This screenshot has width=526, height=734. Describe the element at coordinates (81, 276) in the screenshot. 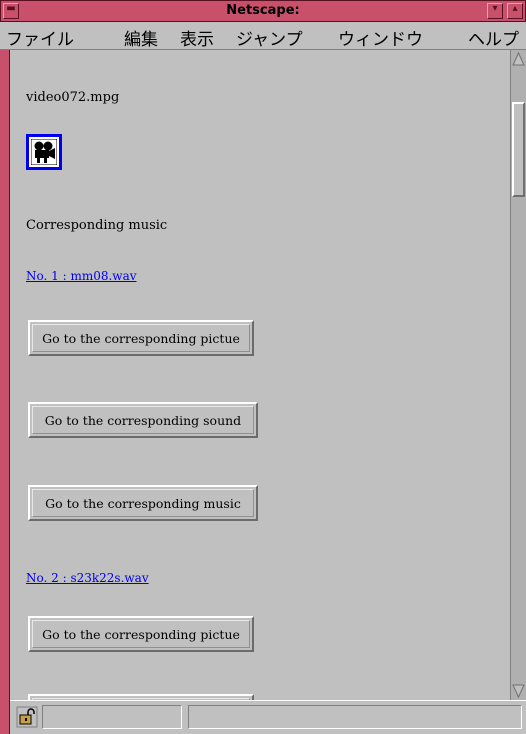

I see `music-link-1: No. 1 : mm08.wav` at that location.